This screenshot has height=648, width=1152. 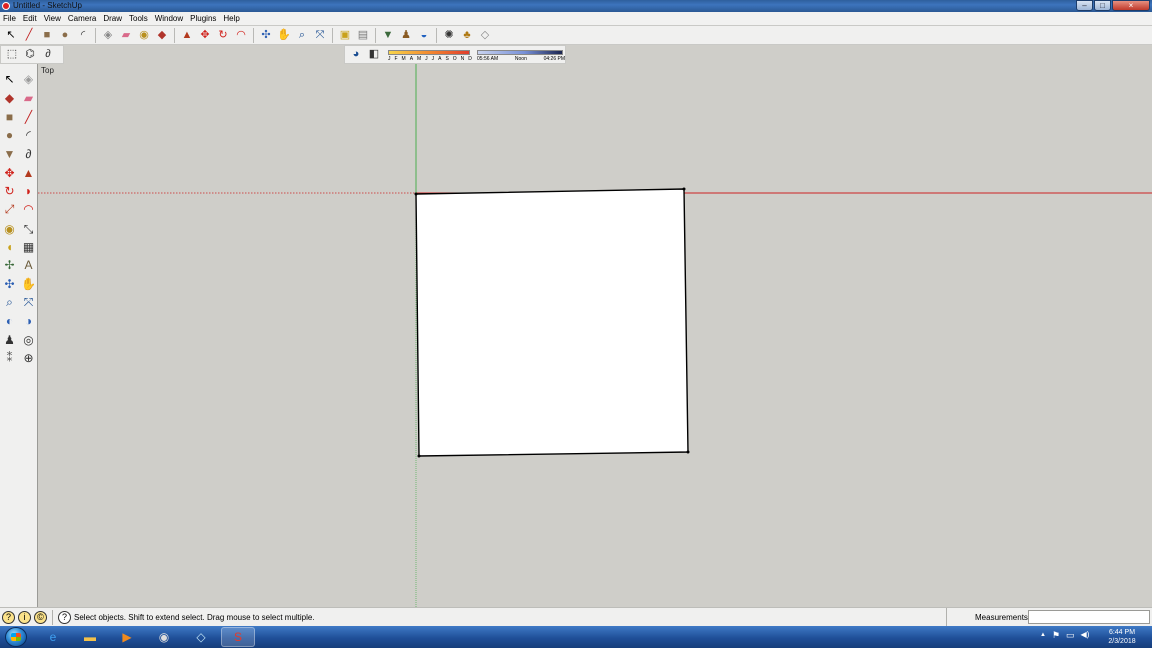 I want to click on select-lasso-icon: ⌬, so click(x=30, y=55).